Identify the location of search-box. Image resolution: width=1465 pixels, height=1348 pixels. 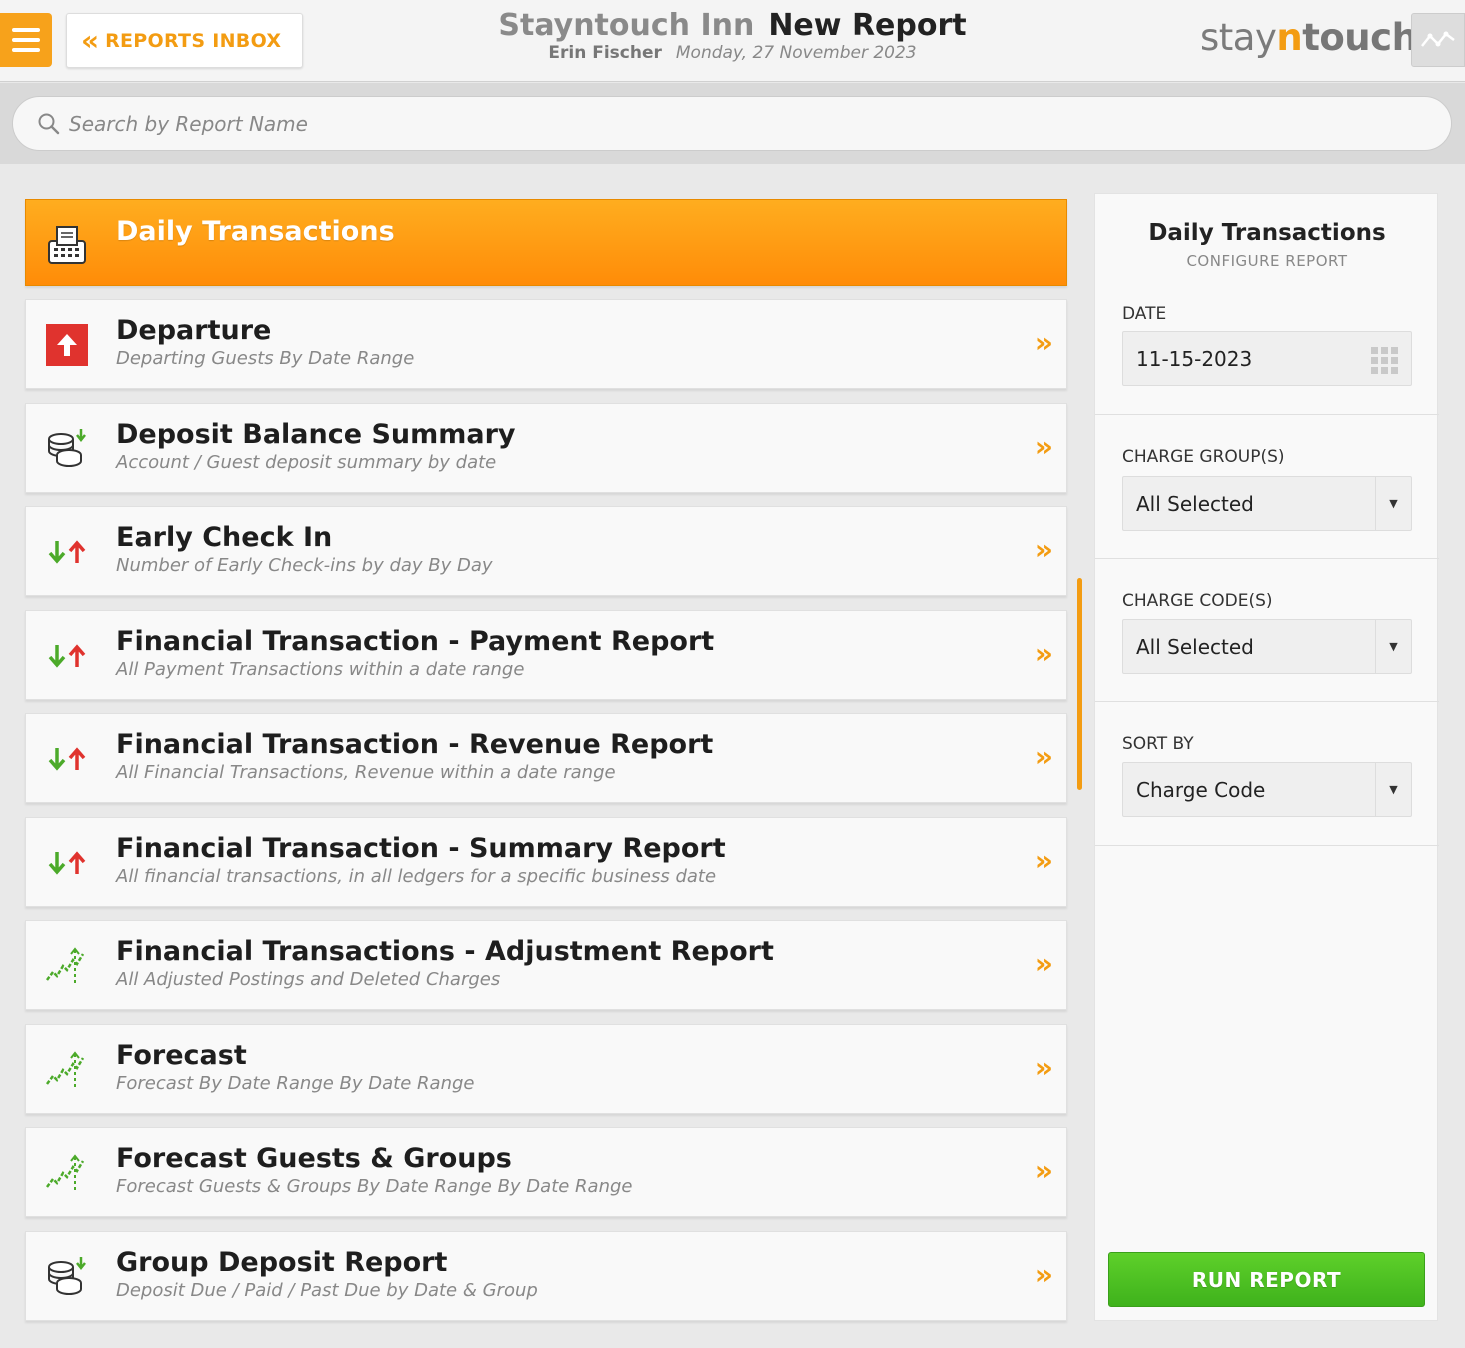
(732, 123).